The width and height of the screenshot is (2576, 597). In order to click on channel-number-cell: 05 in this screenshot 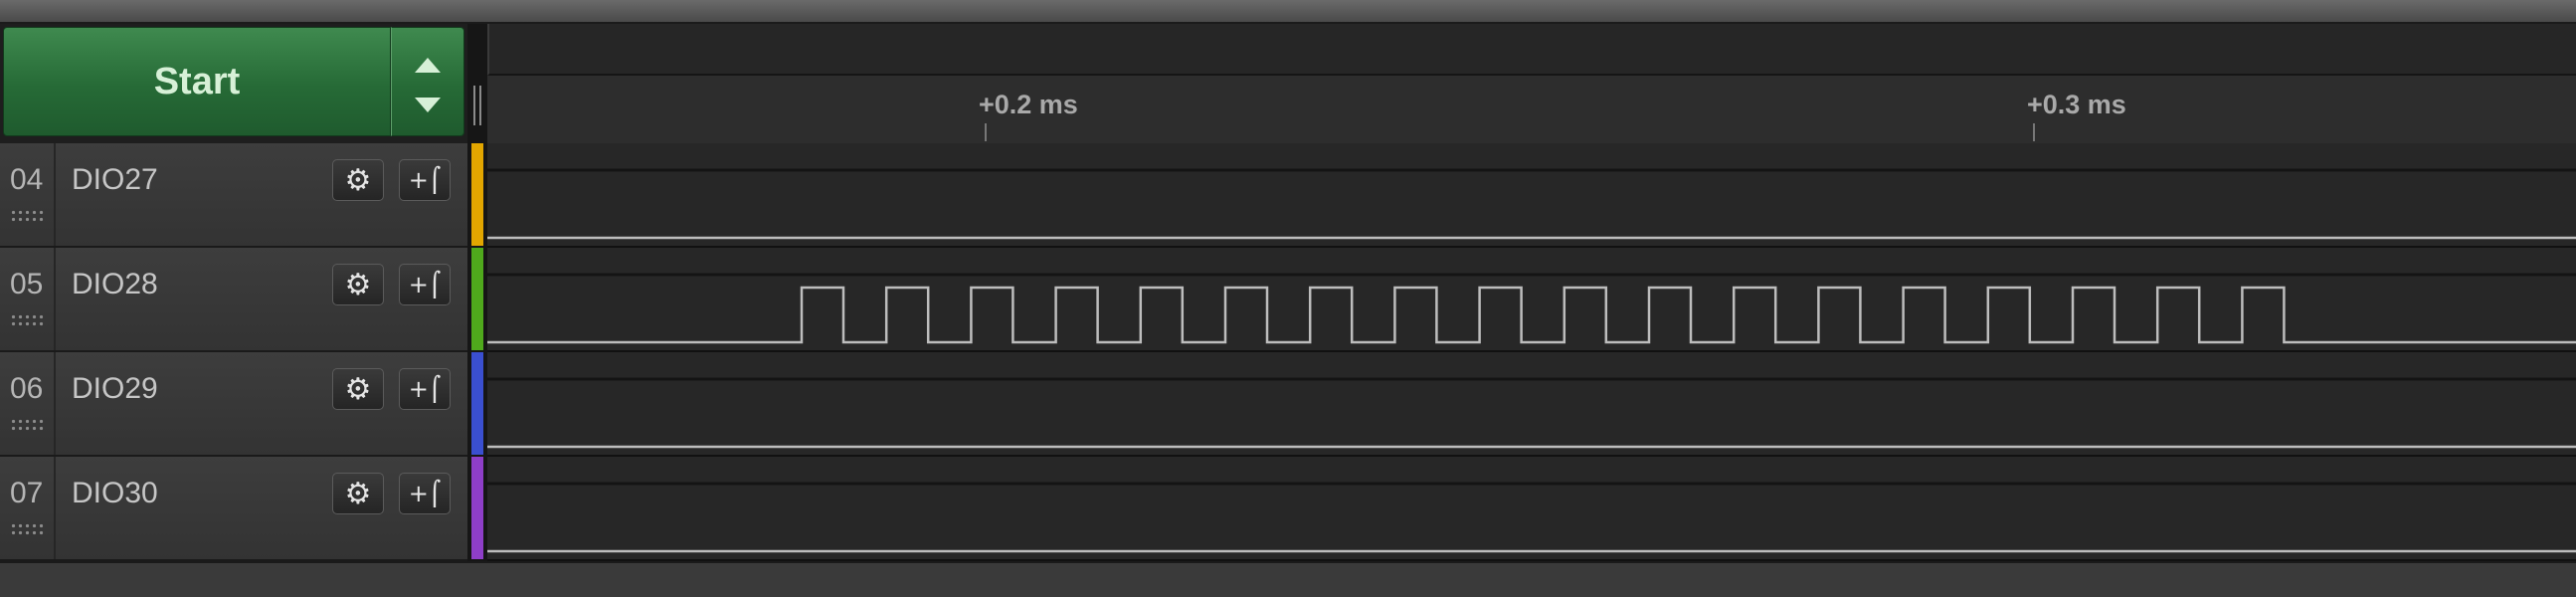, I will do `click(28, 299)`.